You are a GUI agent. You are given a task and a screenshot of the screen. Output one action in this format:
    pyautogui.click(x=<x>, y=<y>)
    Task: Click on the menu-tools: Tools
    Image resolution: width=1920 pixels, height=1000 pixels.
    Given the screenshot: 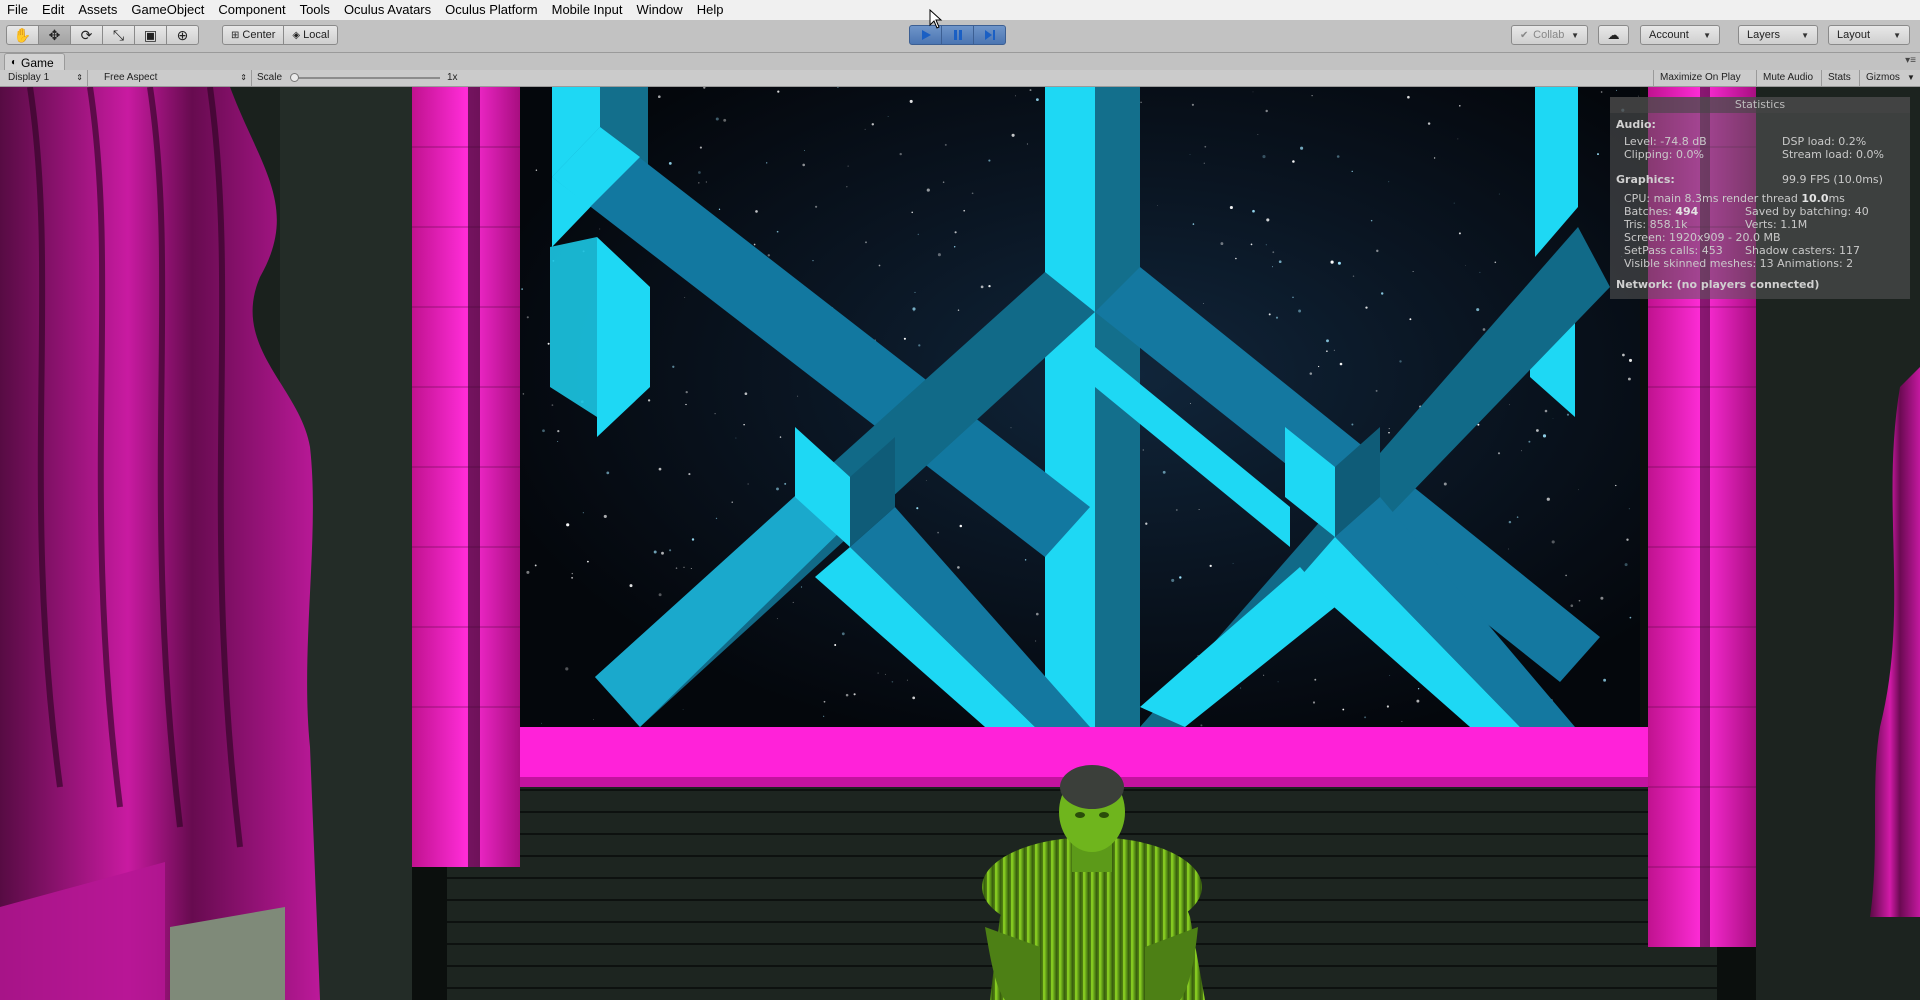 What is the action you would take?
    pyautogui.click(x=315, y=10)
    